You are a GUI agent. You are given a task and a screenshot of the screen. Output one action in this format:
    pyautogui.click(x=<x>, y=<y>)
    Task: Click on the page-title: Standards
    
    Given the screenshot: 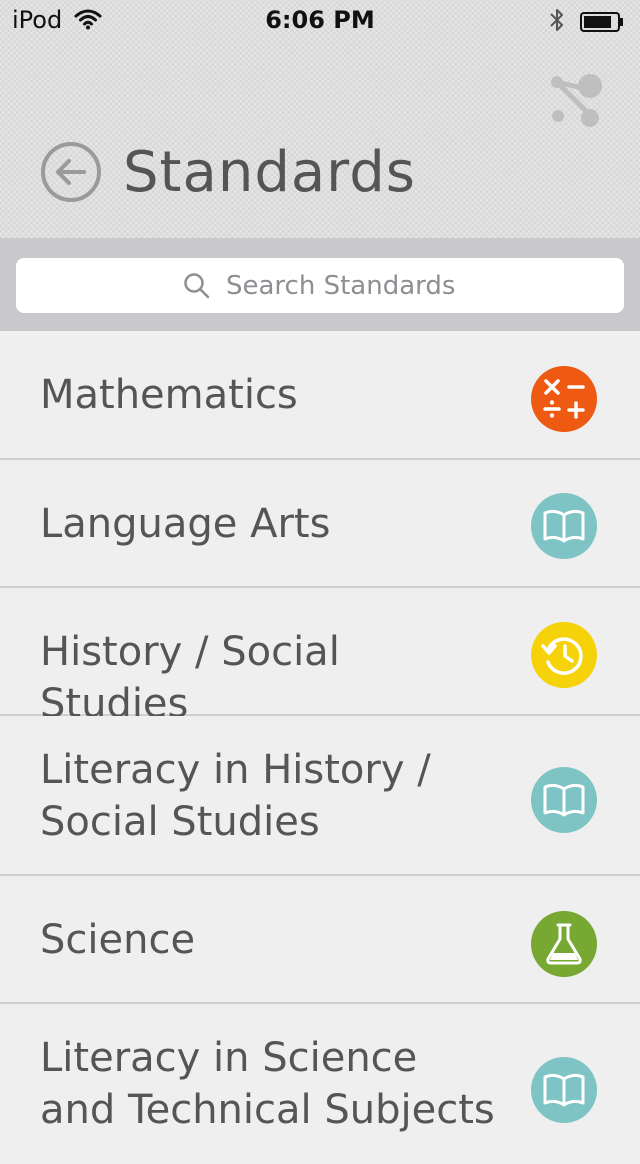 What is the action you would take?
    pyautogui.click(x=269, y=172)
    